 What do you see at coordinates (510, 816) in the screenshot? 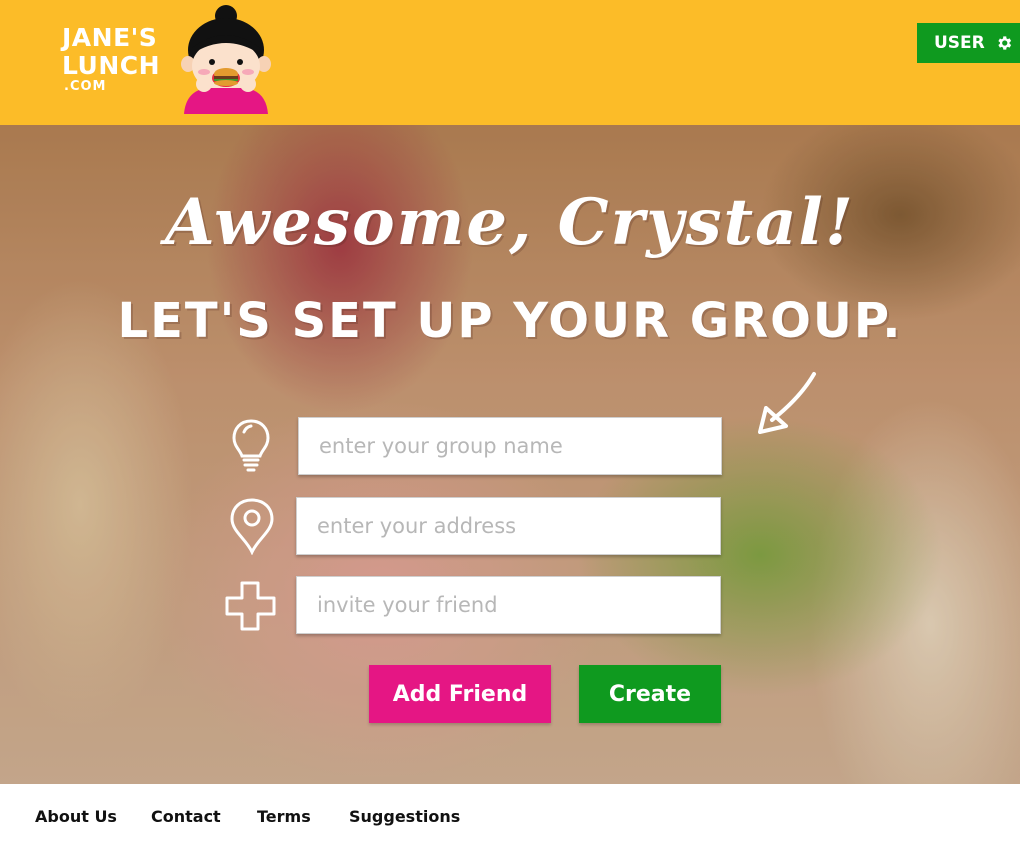
I see `site-footer: About Us Contact Terms Suggestions` at bounding box center [510, 816].